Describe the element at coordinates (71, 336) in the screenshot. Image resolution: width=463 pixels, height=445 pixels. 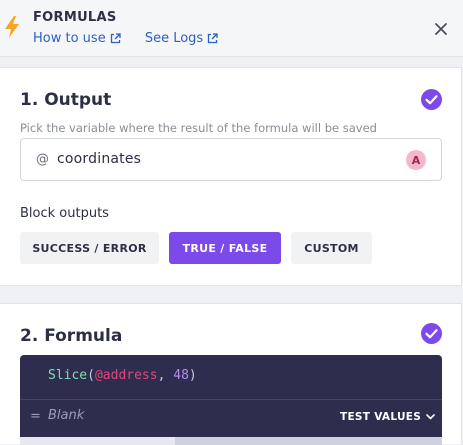
I see `formula-heading: 2. Formula` at that location.